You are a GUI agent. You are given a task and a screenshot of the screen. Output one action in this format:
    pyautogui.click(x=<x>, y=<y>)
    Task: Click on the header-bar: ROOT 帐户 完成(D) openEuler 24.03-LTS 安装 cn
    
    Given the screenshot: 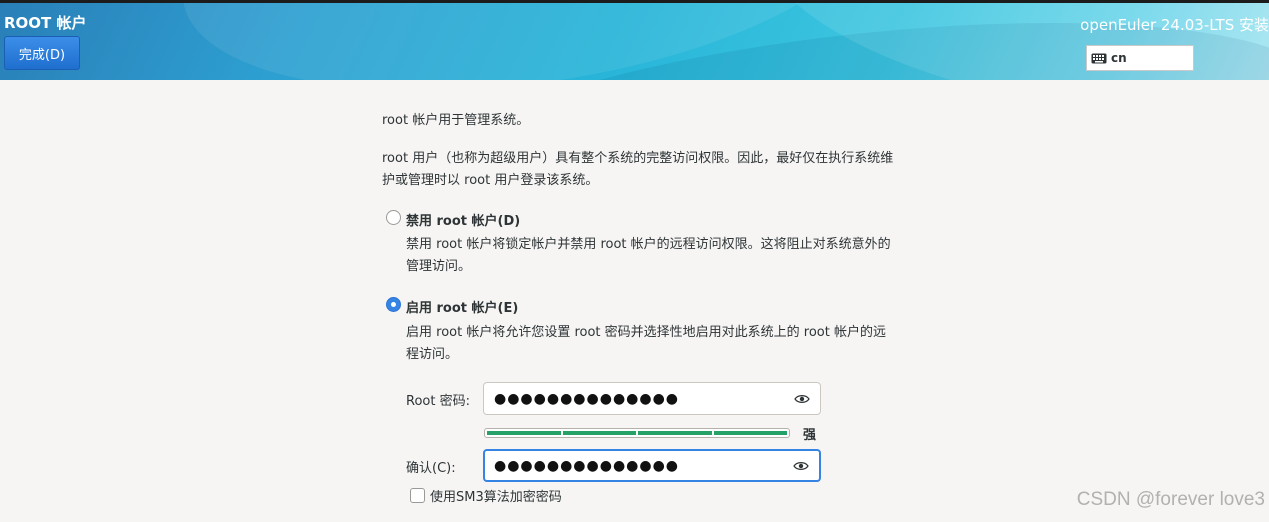 What is the action you would take?
    pyautogui.click(x=634, y=41)
    